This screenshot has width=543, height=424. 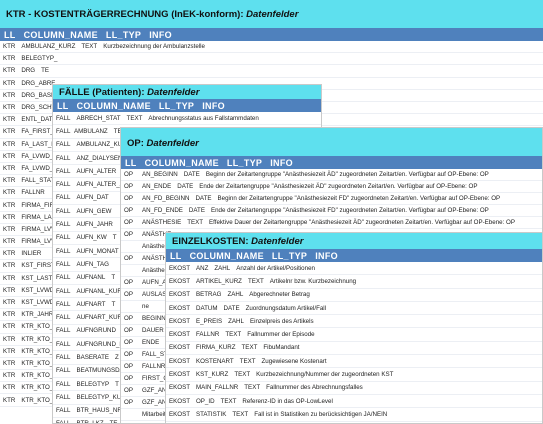 What do you see at coordinates (217, 388) in the screenshot?
I see `table-cell: MAIN_FALLNR` at bounding box center [217, 388].